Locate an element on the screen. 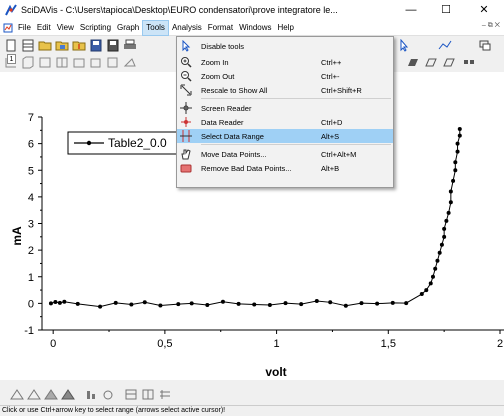 Image resolution: width=504 pixels, height=416 pixels. x-tick-label: 2 is located at coordinates (500, 344).